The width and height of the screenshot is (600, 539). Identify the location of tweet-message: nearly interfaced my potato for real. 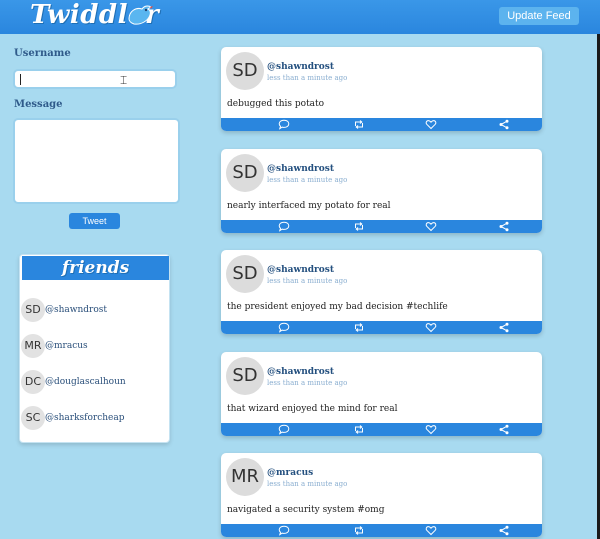
(309, 206).